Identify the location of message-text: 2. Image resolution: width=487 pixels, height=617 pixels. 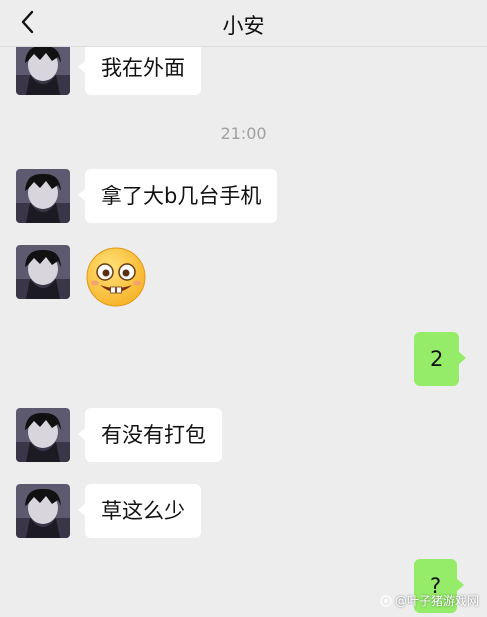
(437, 359).